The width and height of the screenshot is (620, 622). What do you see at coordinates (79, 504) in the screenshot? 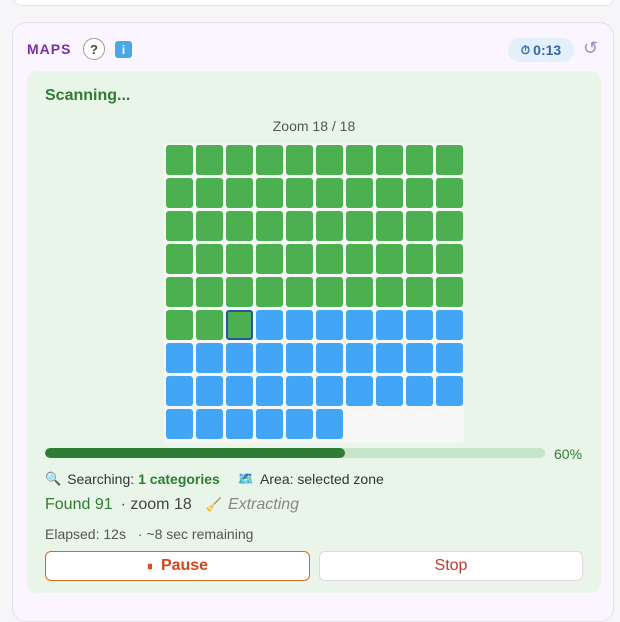
I see `found-count: Found 91` at bounding box center [79, 504].